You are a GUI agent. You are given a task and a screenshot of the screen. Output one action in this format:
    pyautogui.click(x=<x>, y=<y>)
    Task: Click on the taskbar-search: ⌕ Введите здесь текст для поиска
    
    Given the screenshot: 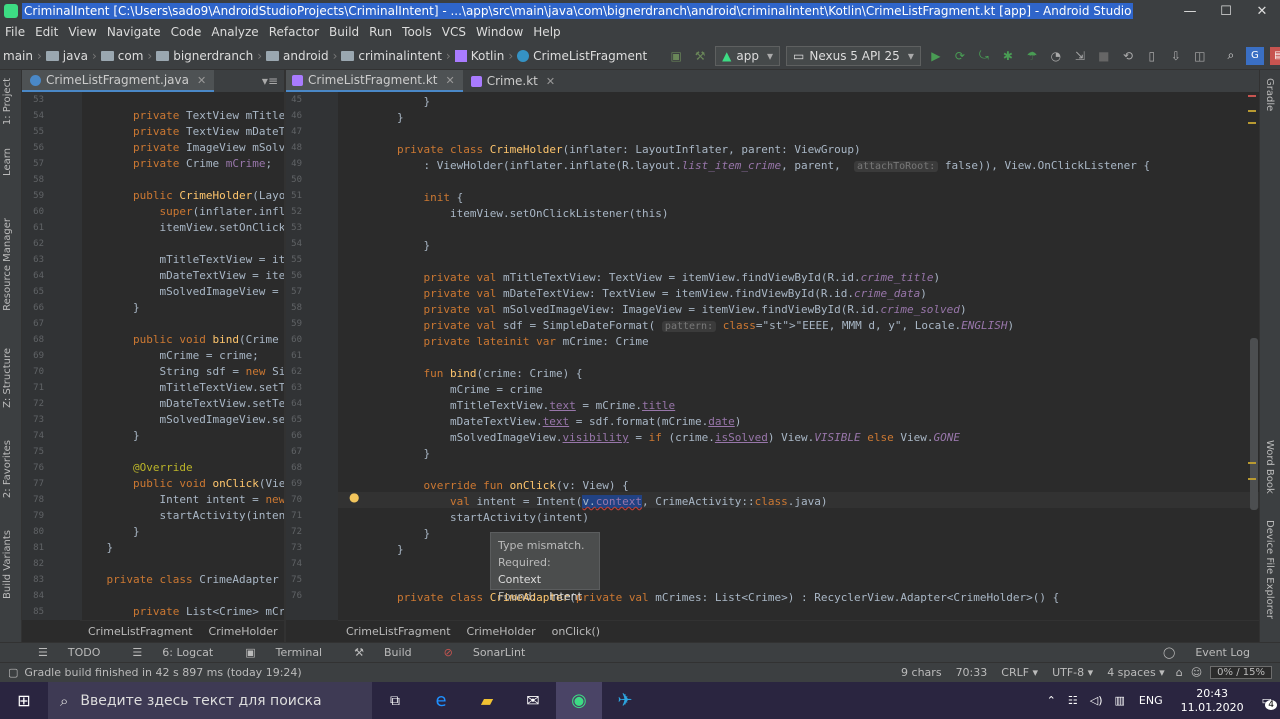 What is the action you would take?
    pyautogui.click(x=210, y=700)
    